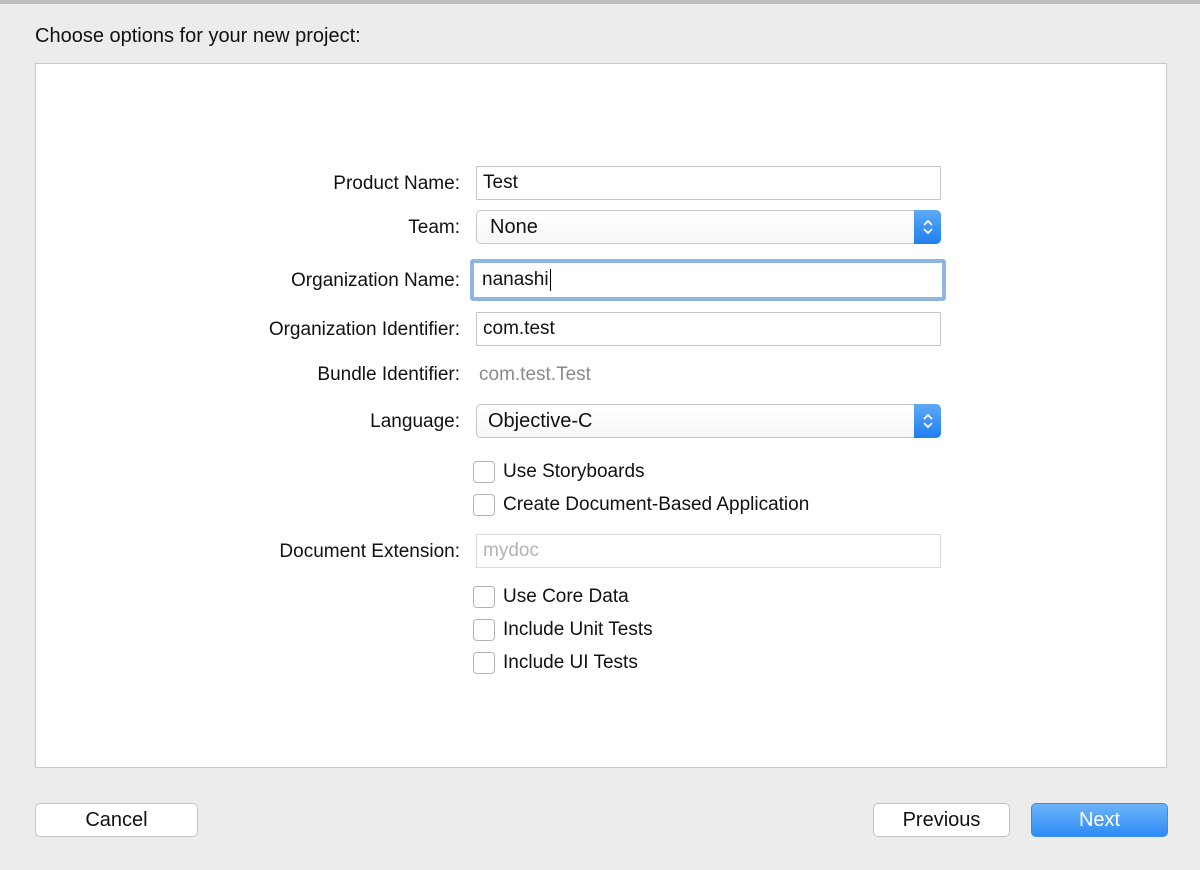 Image resolution: width=1200 pixels, height=870 pixels. I want to click on product-name-field: Test, so click(708, 183).